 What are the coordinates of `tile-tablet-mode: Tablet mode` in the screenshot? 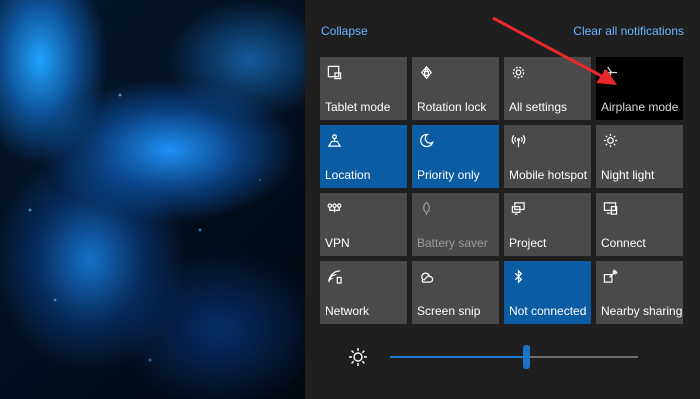 It's located at (363, 88).